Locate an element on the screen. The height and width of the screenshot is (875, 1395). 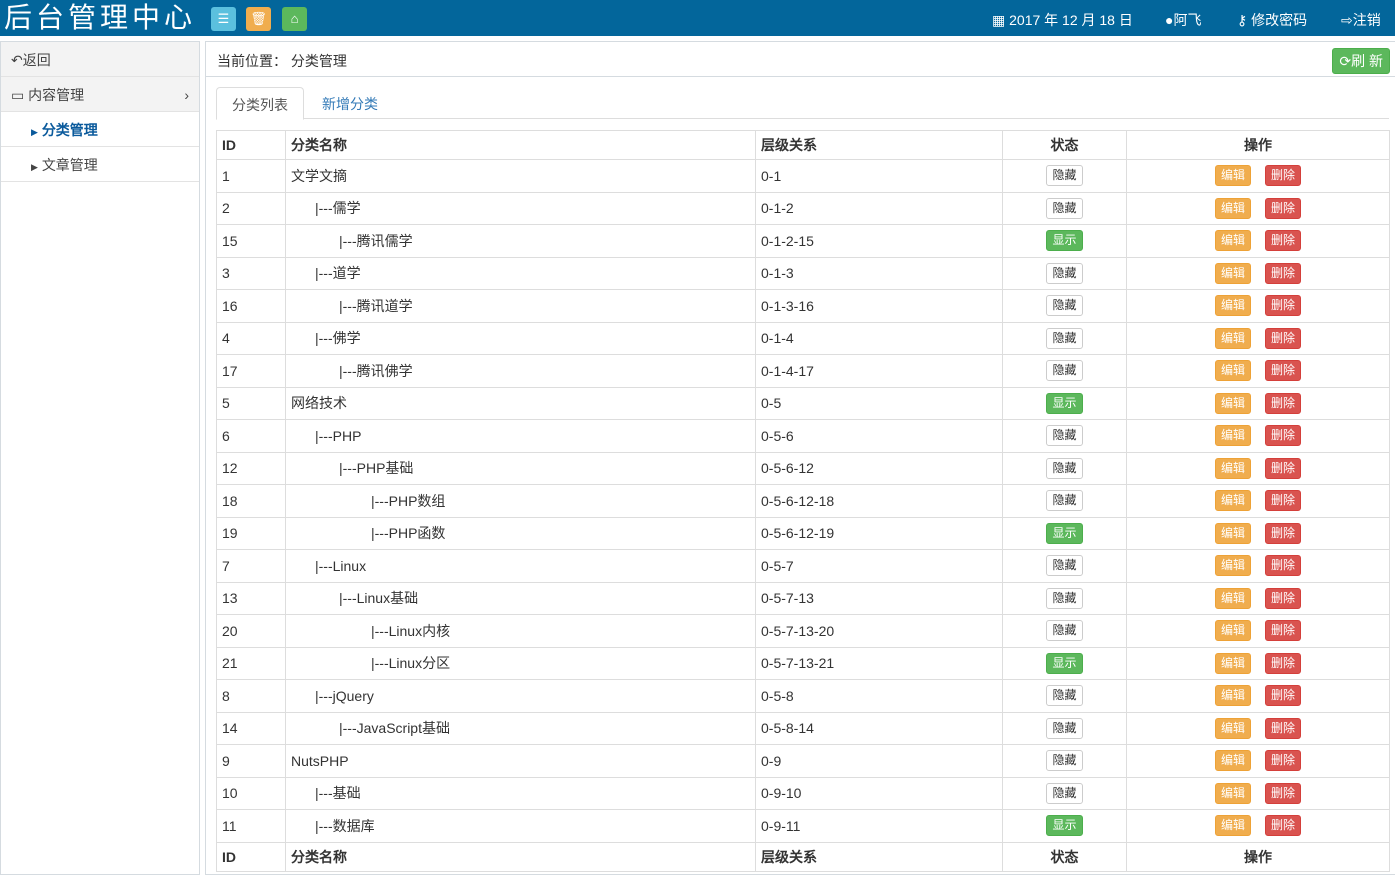
col-actions: 操作 is located at coordinates (1258, 856).